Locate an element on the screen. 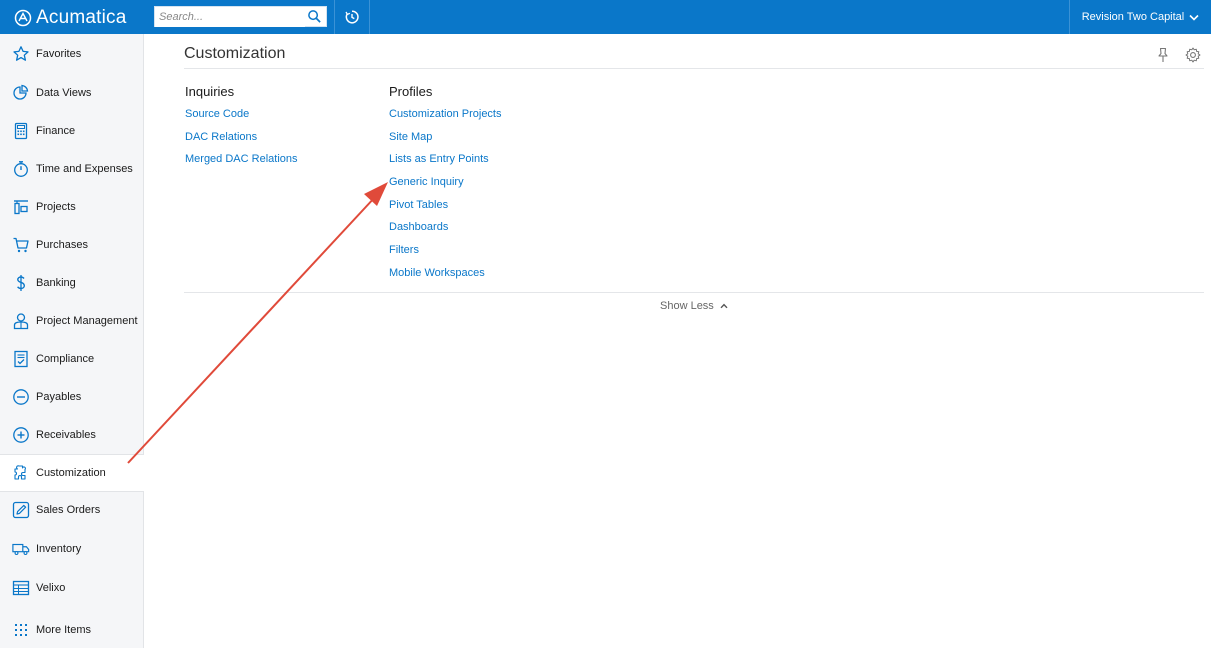 This screenshot has height=649, width=1211. link-dac-relations: DAC Relations is located at coordinates (241, 142).